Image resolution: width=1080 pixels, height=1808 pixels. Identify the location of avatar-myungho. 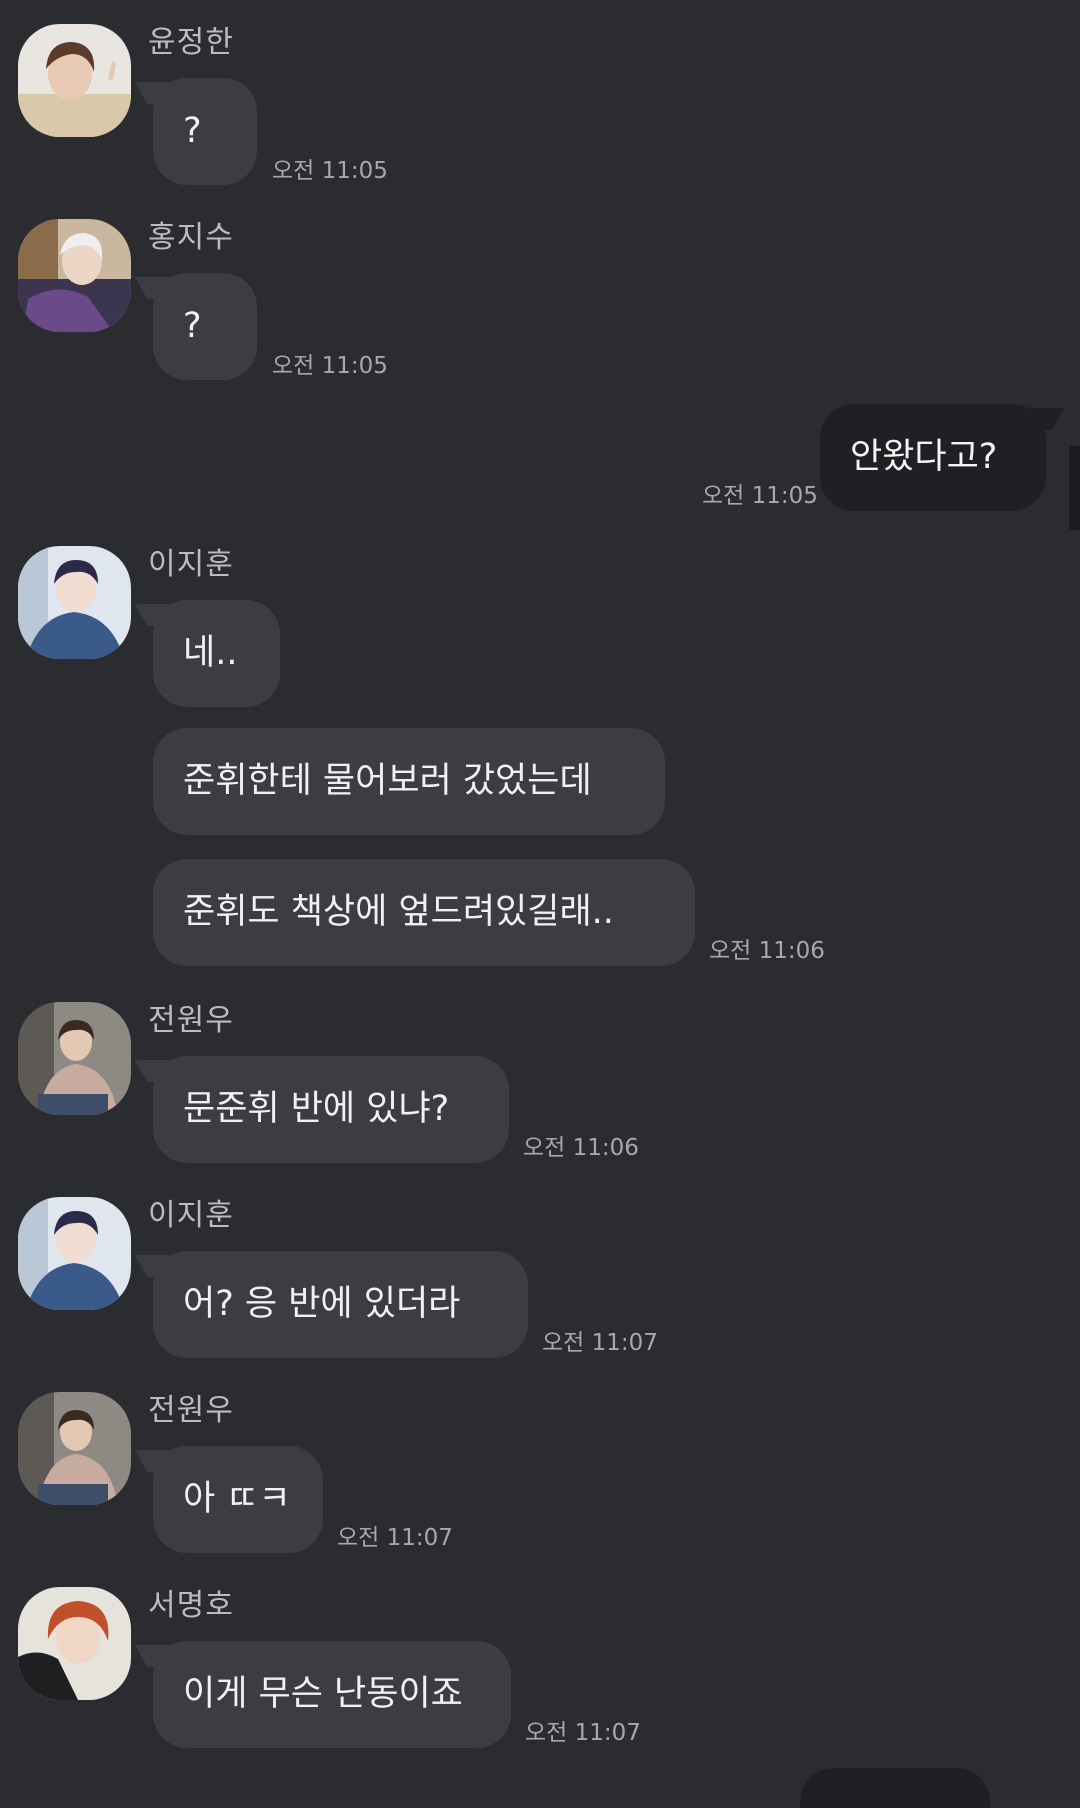
(74, 1643).